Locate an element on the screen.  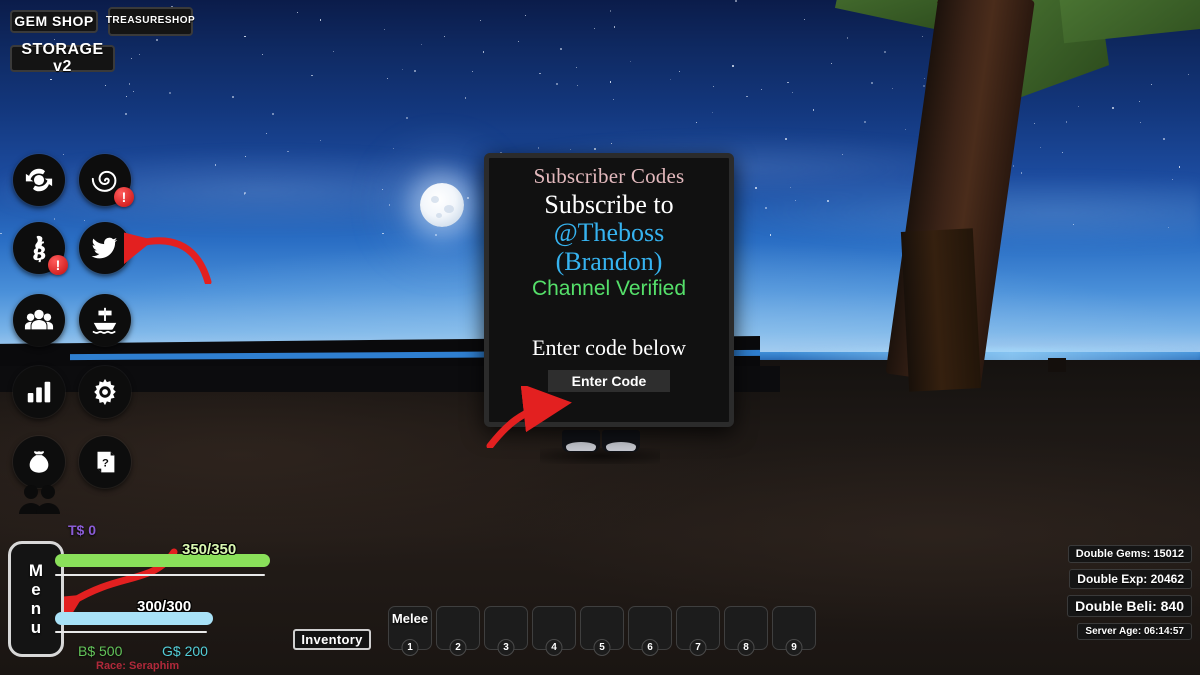
moon is located at coordinates (442, 205).